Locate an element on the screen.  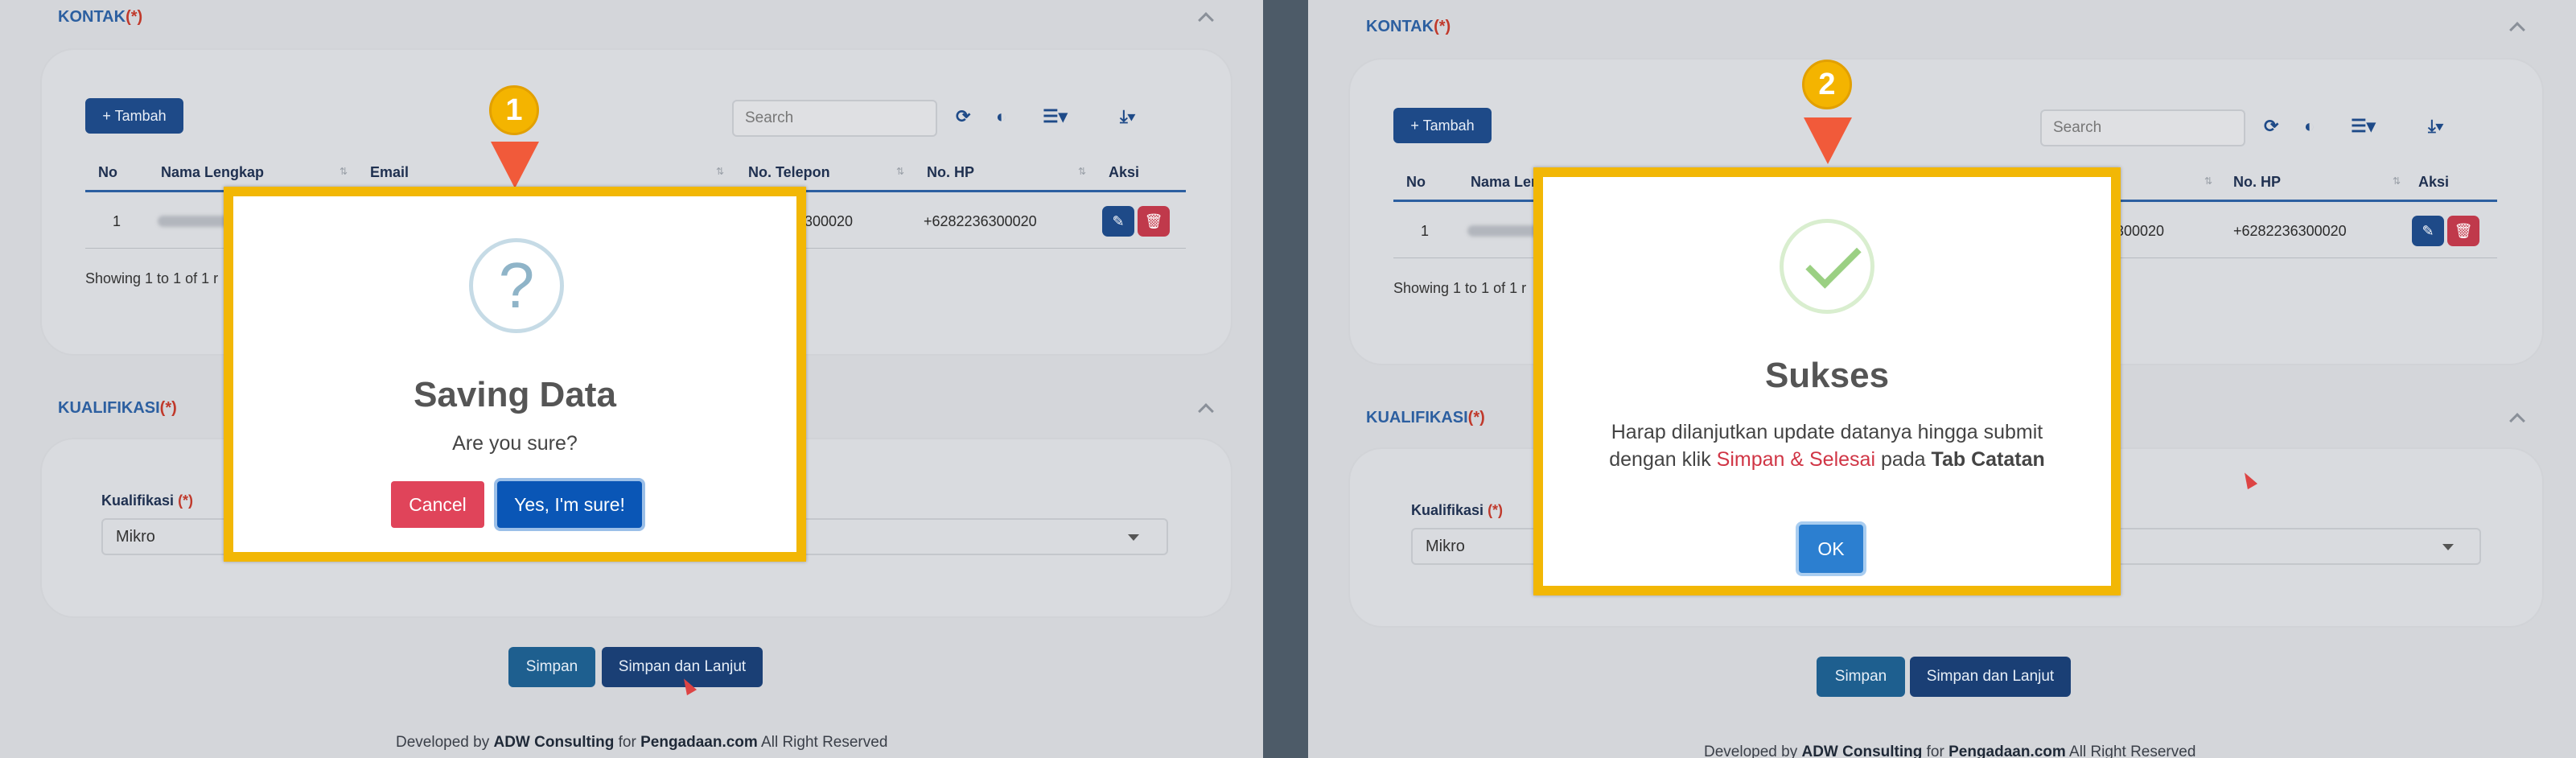
check-icon is located at coordinates (1827, 266).